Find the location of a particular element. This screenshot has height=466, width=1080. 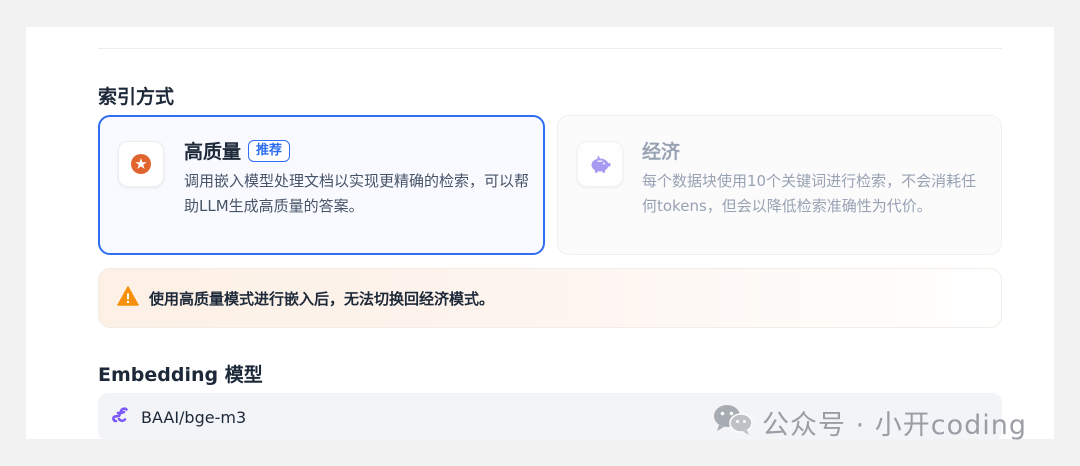

piggy-bank-icon is located at coordinates (600, 164).